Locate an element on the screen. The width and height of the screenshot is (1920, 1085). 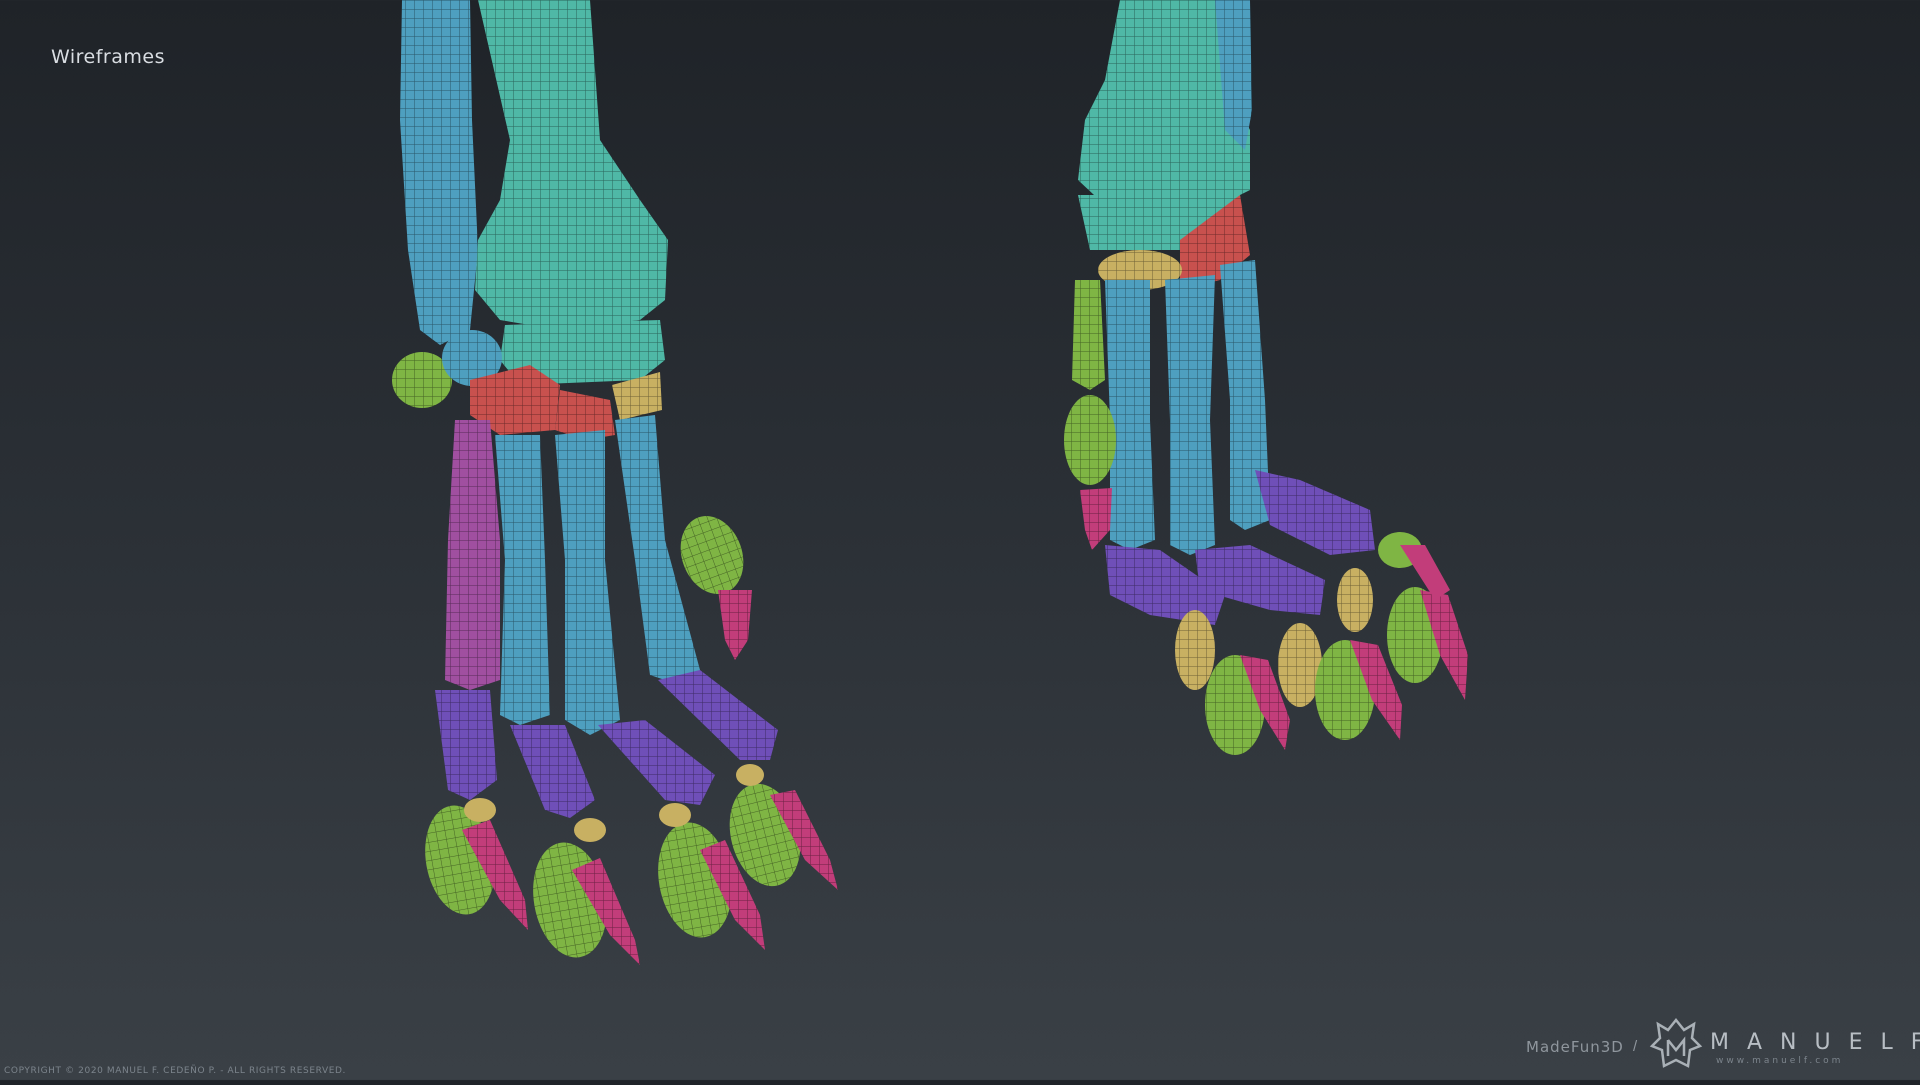
branding: MadeFun3D / MANUELF www.manuelf.com is located at coordinates (1723, 1044).